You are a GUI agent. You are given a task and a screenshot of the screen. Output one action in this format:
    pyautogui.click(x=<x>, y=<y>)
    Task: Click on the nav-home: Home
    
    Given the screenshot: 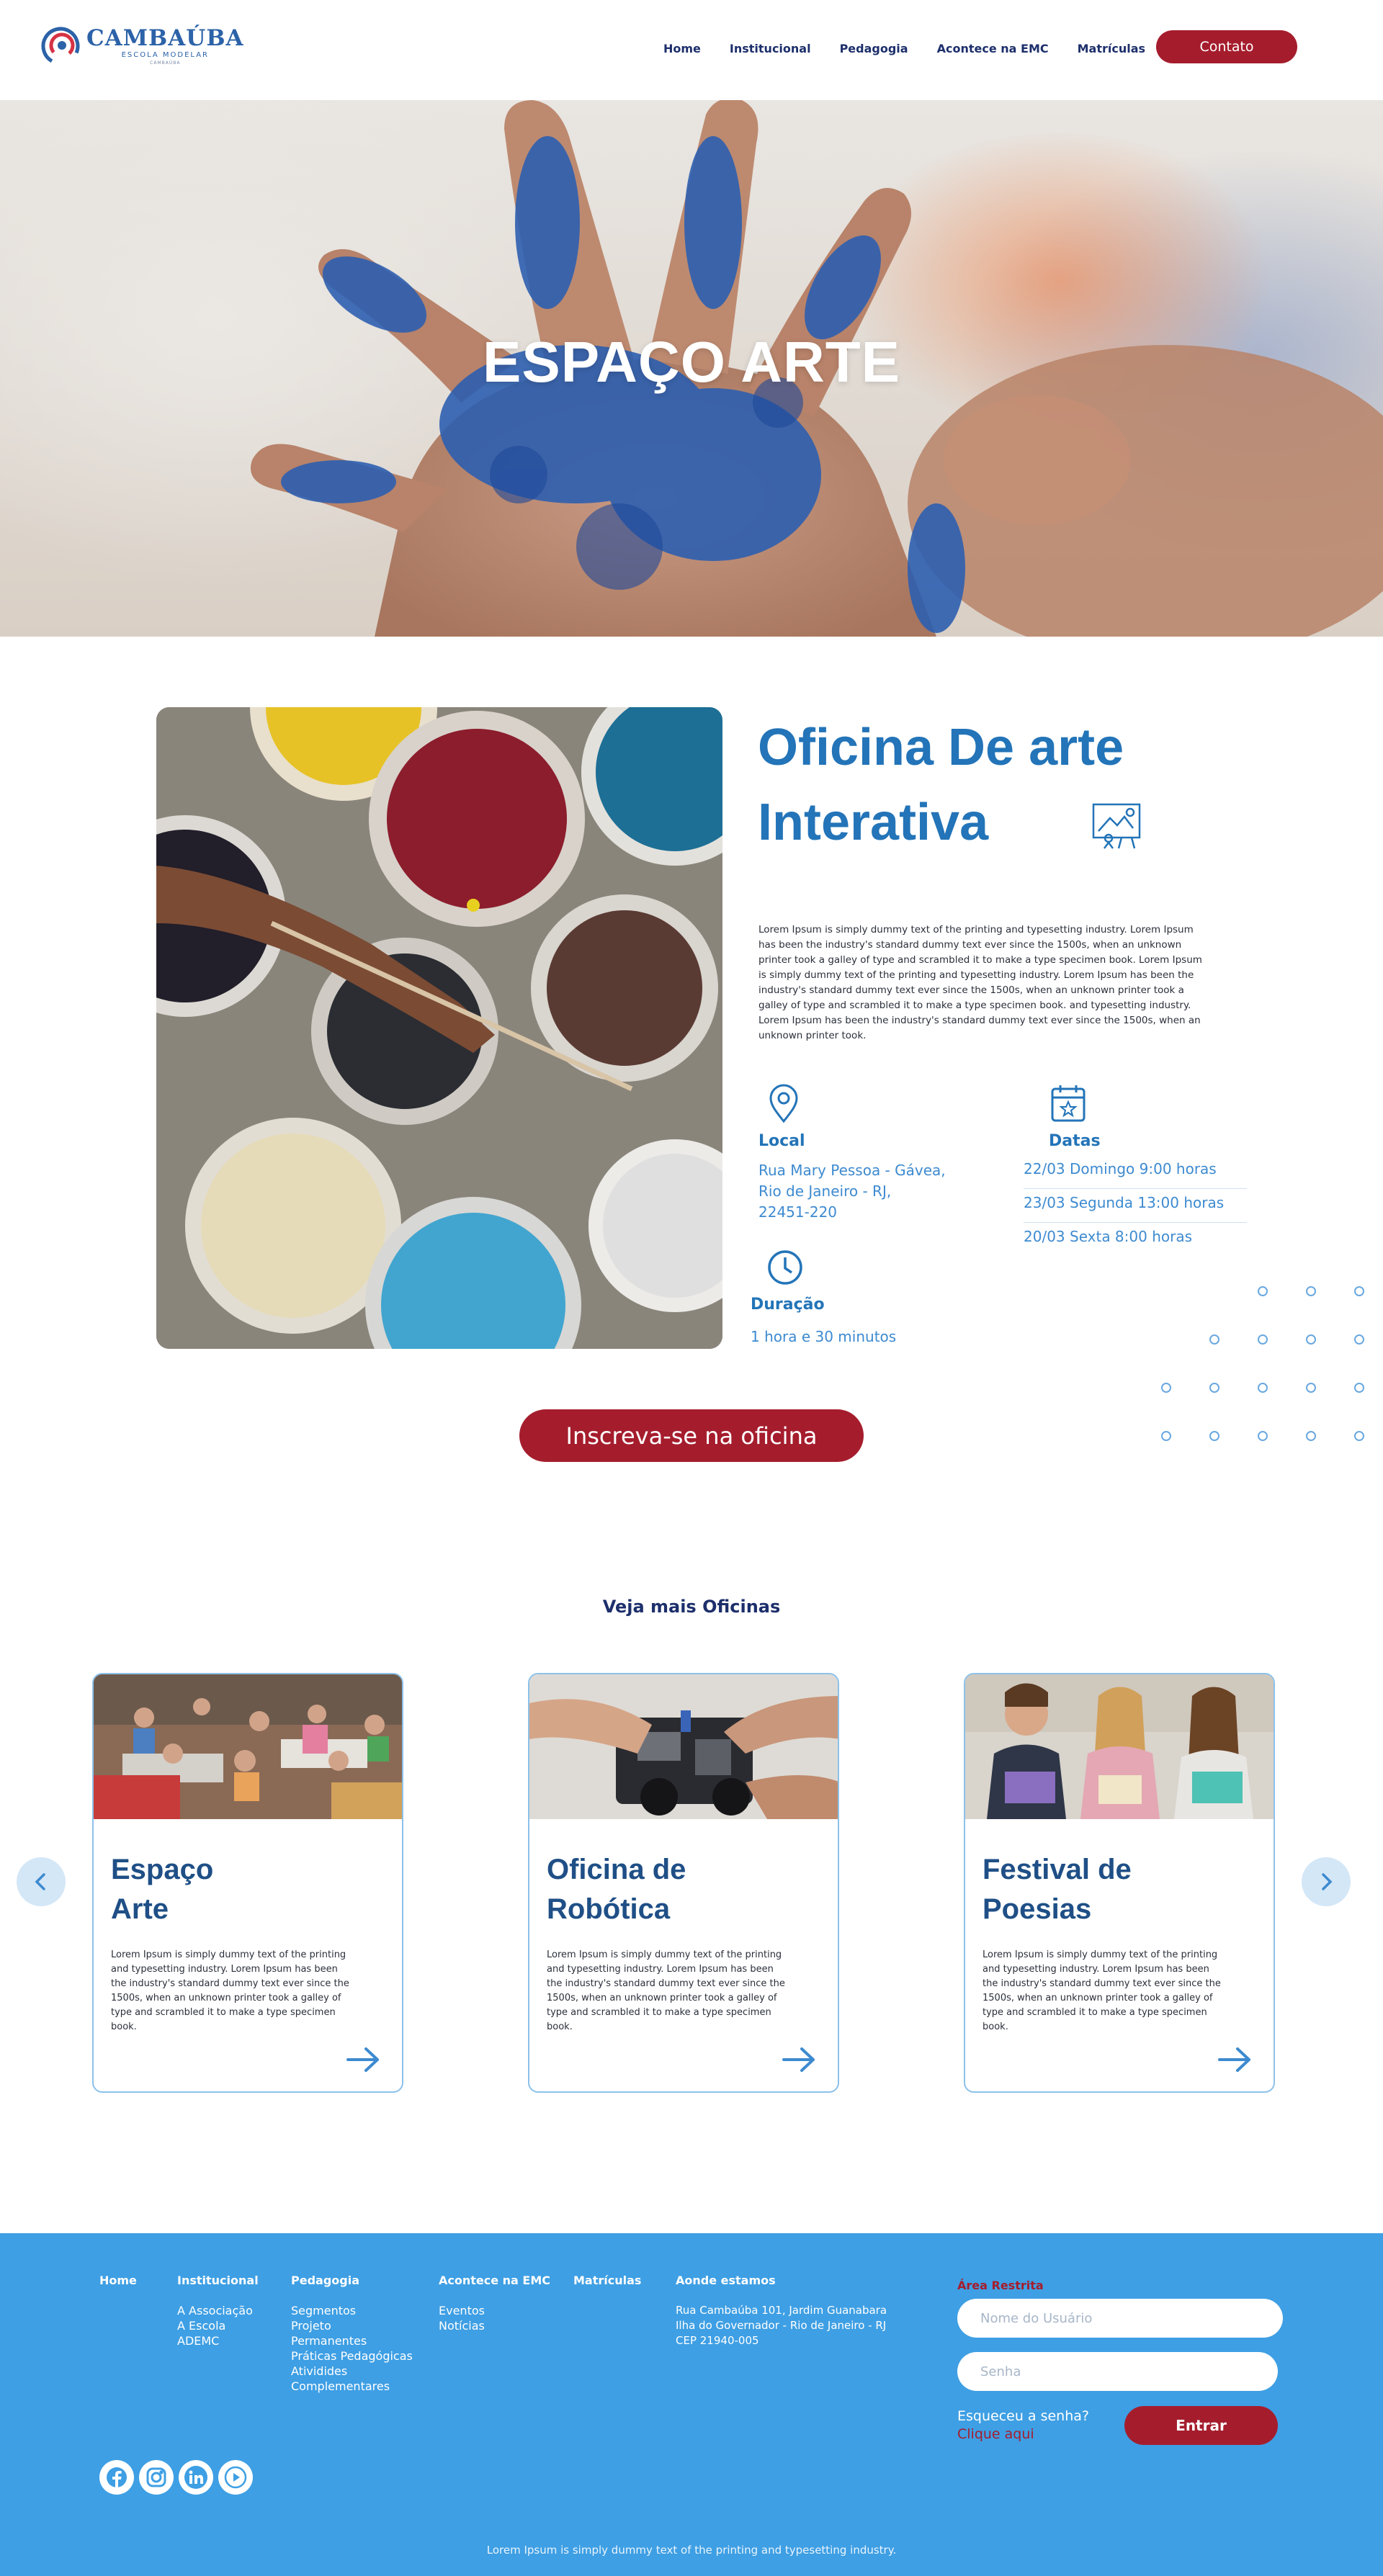 What is the action you would take?
    pyautogui.click(x=682, y=48)
    